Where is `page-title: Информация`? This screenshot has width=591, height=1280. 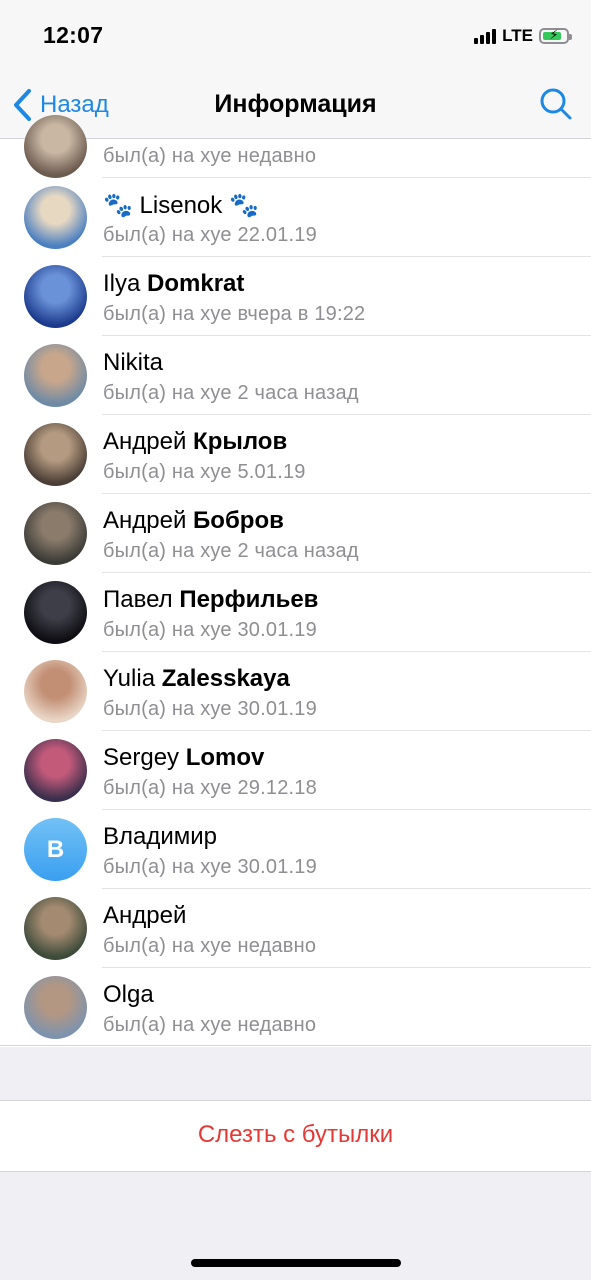
page-title: Информация is located at coordinates (295, 104).